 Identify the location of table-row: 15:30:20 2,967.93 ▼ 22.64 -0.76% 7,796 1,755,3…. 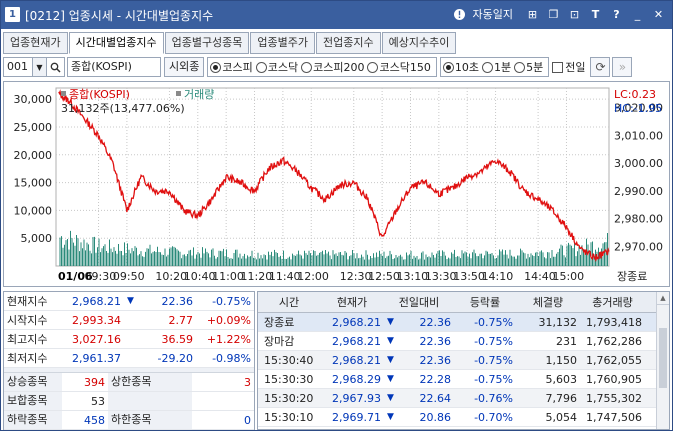
(463, 398).